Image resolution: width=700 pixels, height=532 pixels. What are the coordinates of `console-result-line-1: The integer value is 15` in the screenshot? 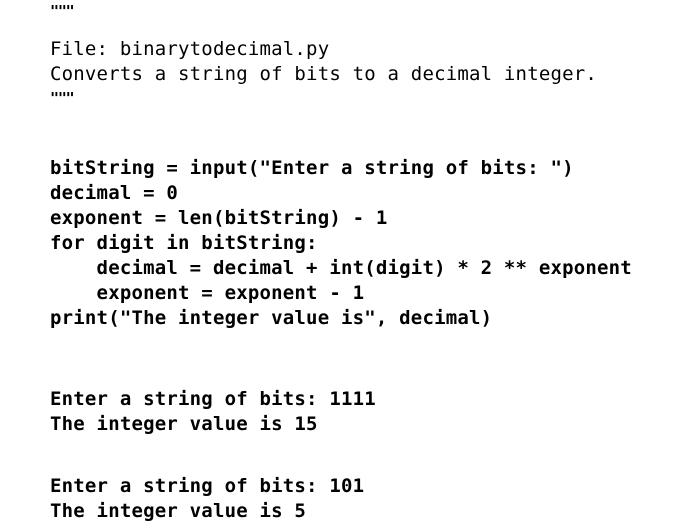 It's located at (184, 424).